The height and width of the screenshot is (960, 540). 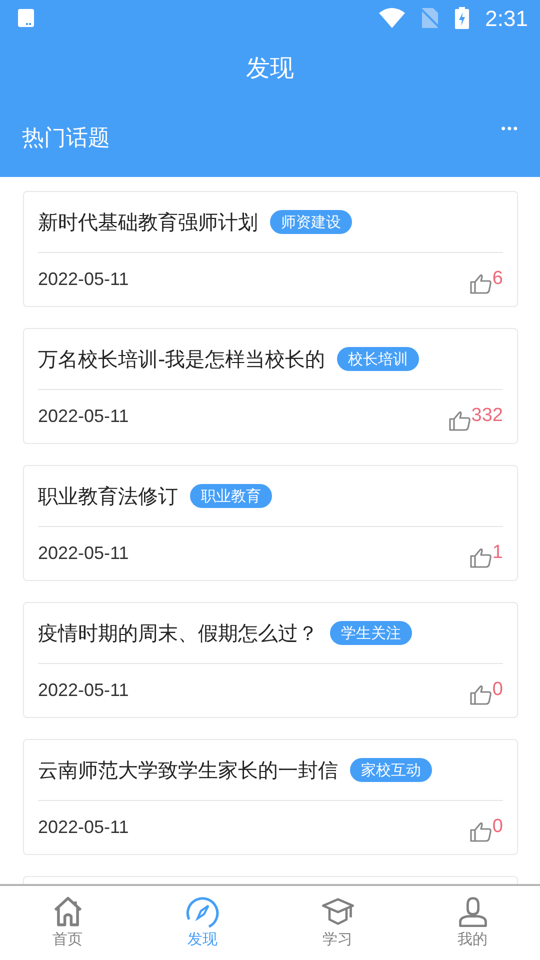 I want to click on nav-tab: 首页, so click(x=67, y=923).